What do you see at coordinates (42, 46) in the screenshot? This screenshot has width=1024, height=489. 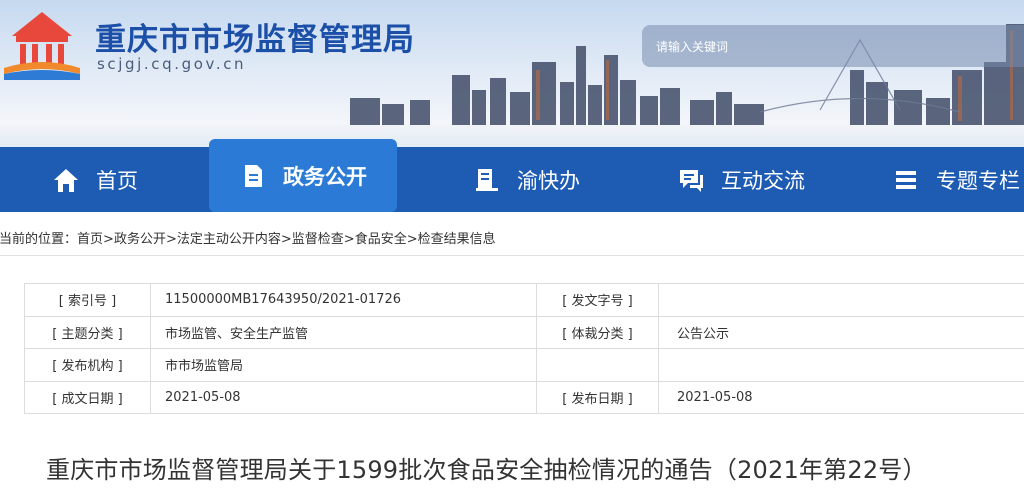 I see `cq-building-logo-icon` at bounding box center [42, 46].